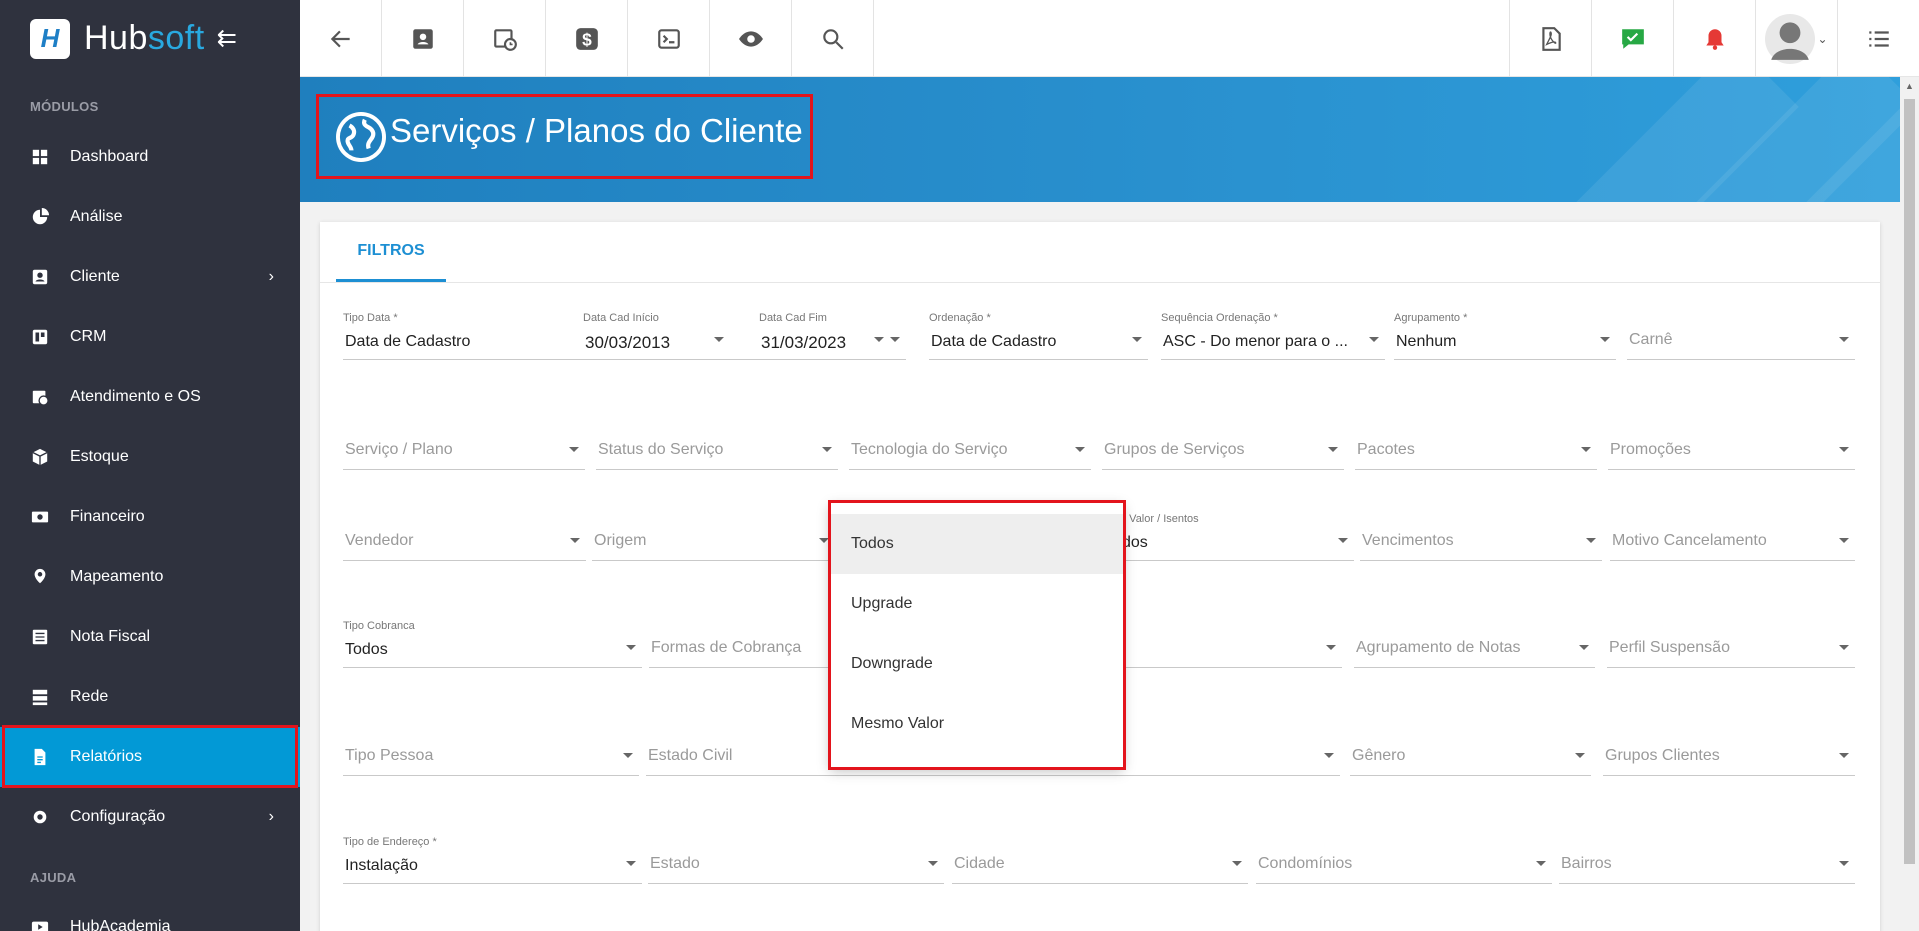 The image size is (1919, 931). Describe the element at coordinates (40, 457) in the screenshot. I see `box-icon` at that location.